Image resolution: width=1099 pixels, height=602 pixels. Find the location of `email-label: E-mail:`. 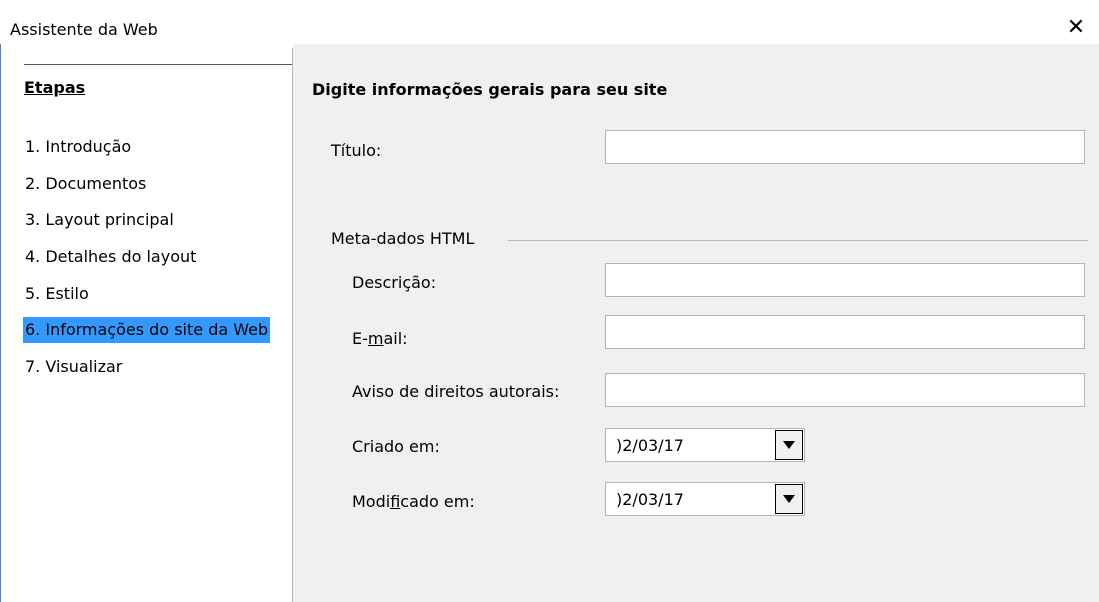

email-label: E-mail: is located at coordinates (380, 338).